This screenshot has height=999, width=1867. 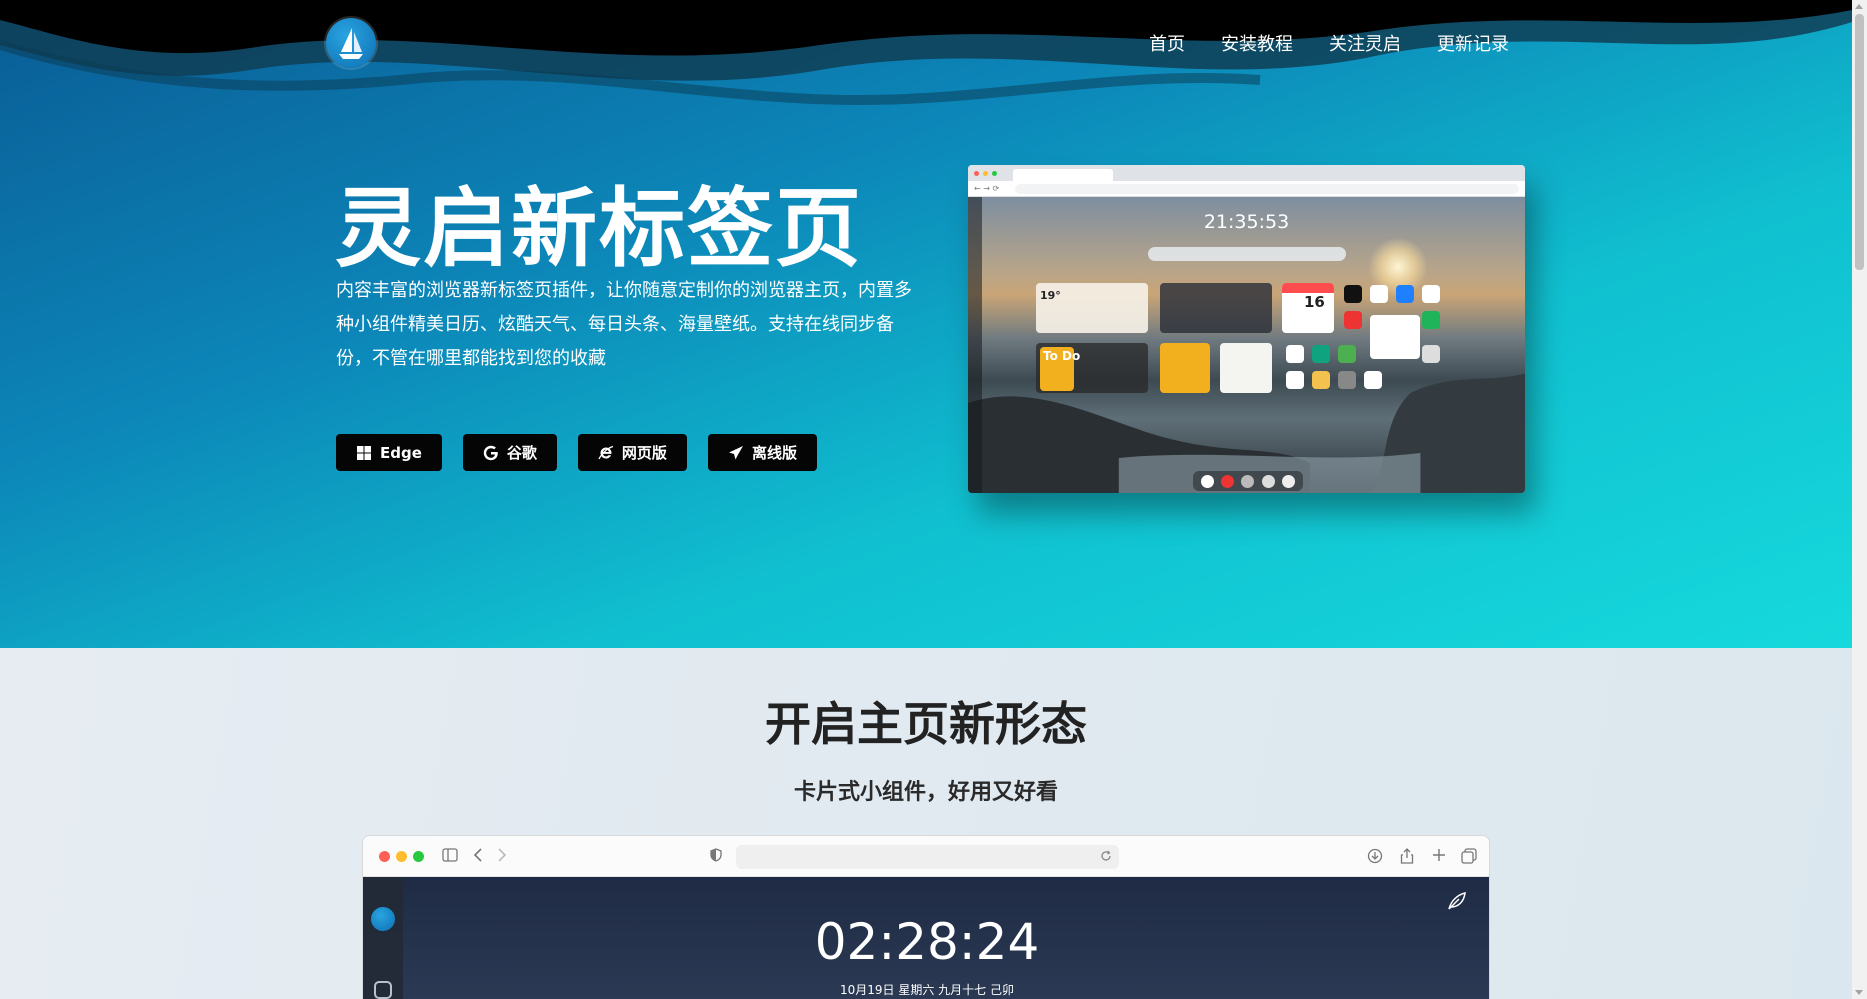 What do you see at coordinates (644, 453) in the screenshot?
I see `web-version-label: 网页版` at bounding box center [644, 453].